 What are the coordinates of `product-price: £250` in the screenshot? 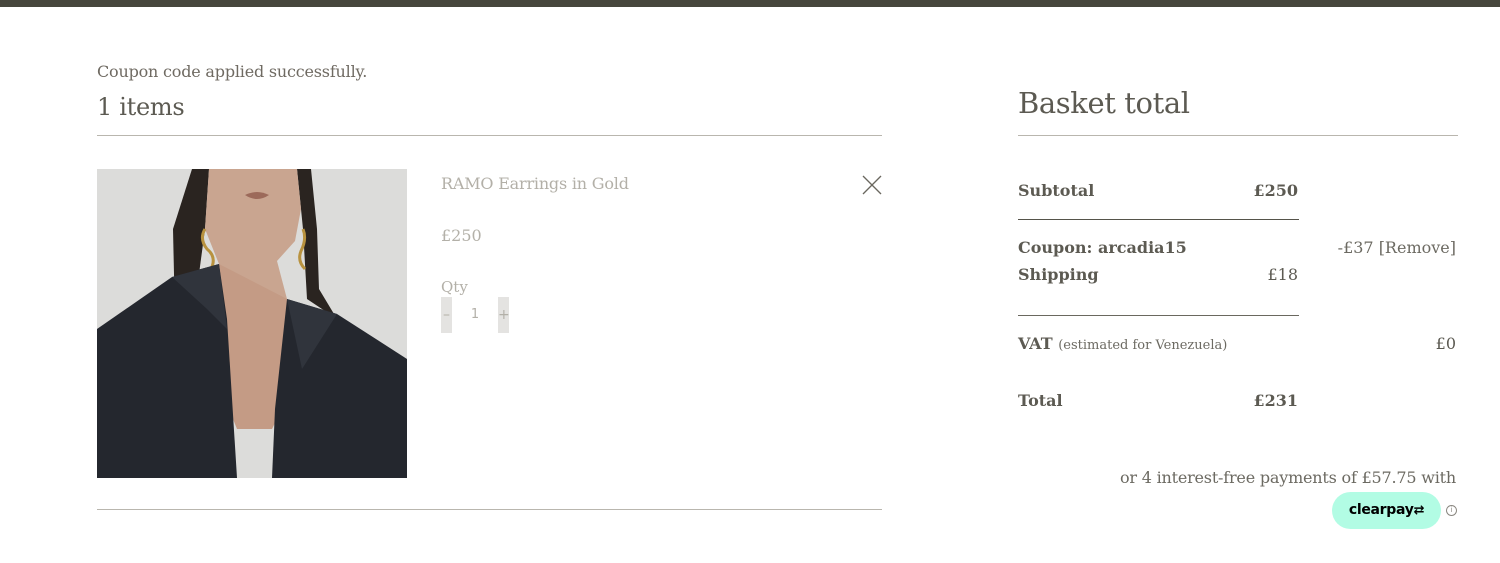 It's located at (461, 235).